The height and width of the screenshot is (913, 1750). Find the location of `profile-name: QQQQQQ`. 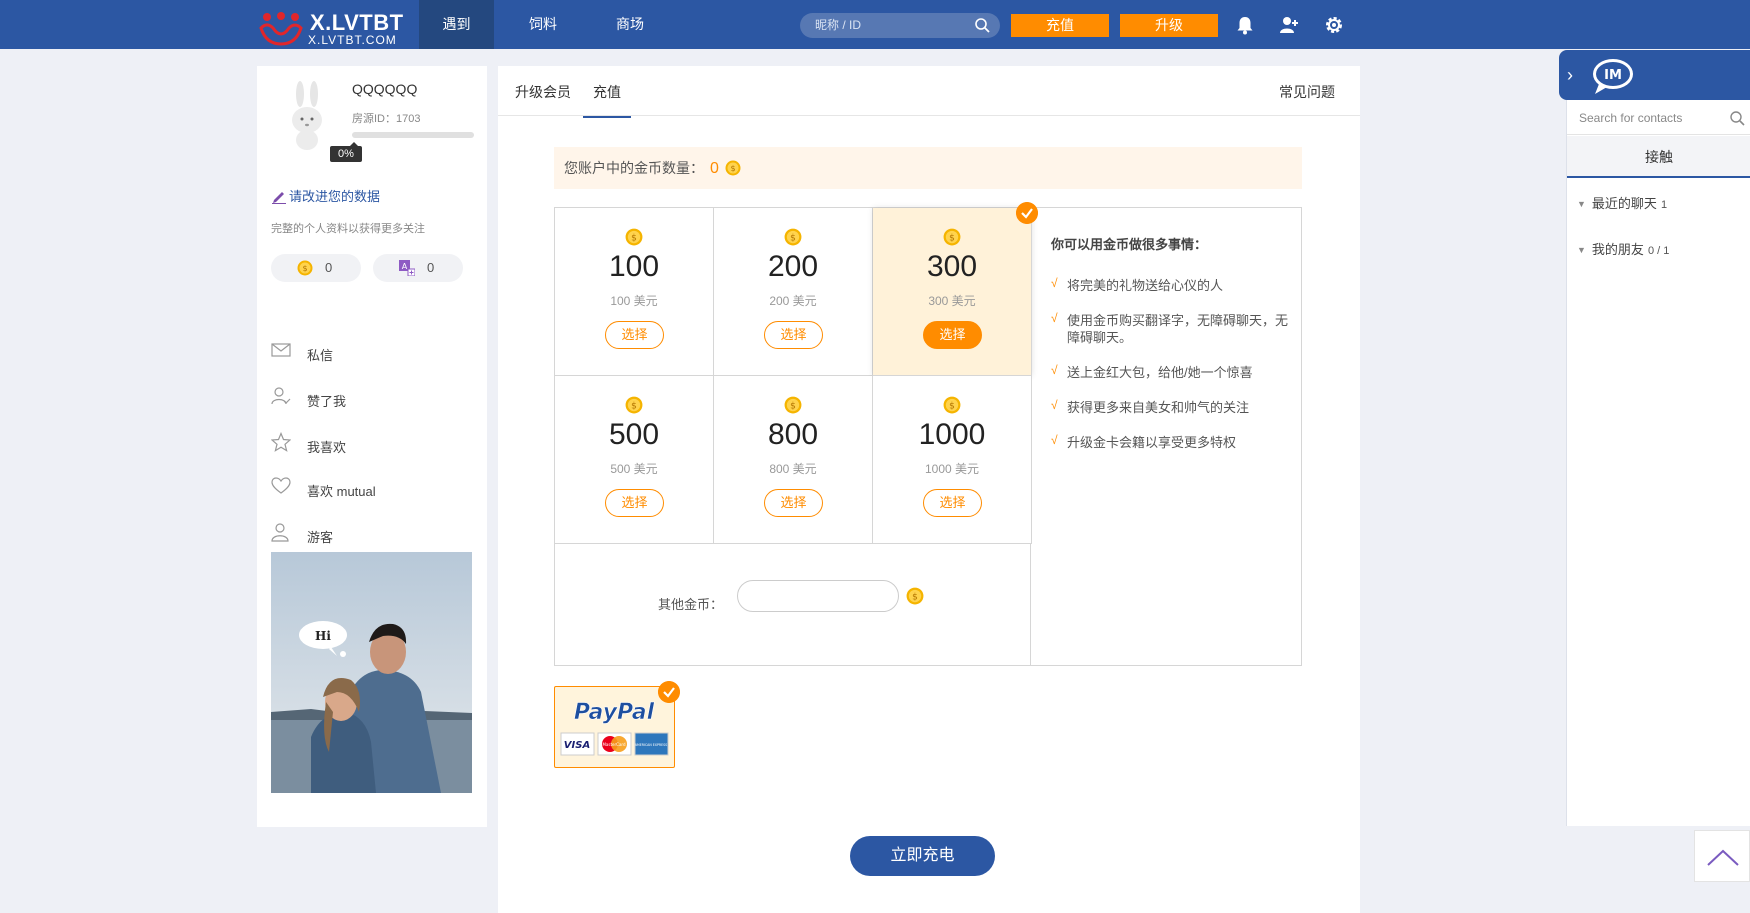

profile-name: QQQQQQ is located at coordinates (385, 89).